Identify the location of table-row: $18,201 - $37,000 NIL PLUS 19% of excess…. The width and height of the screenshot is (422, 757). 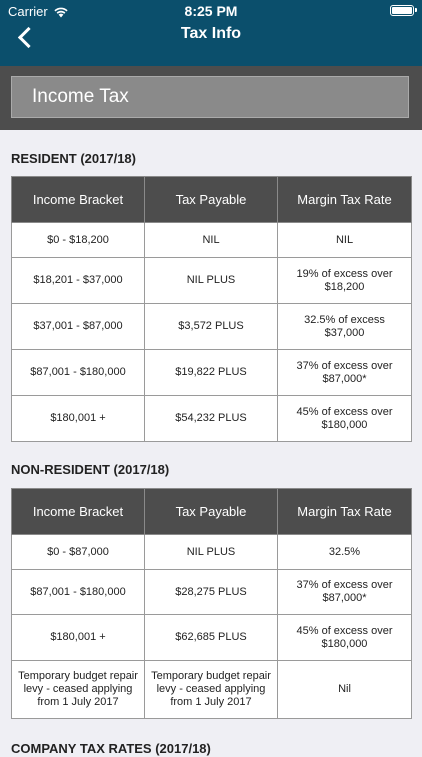
(211, 280).